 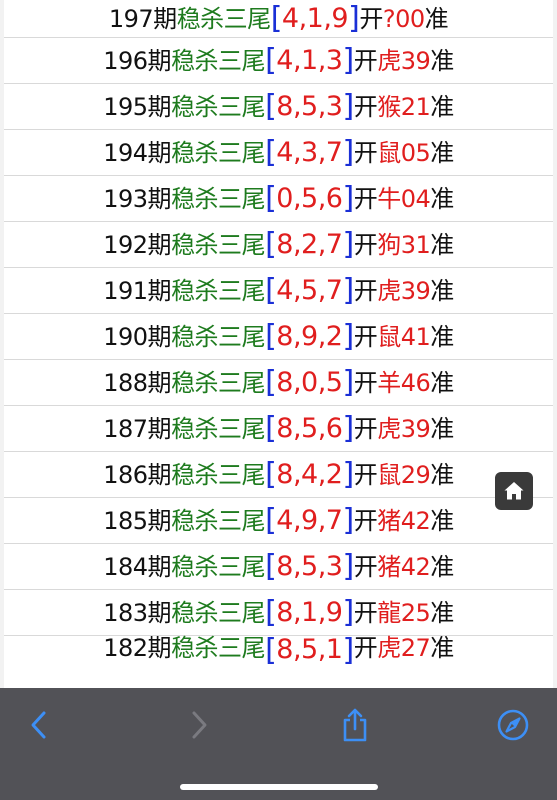 I want to click on list-item: 192期 稳杀三尾[8,2,7] 开狗 31 准, so click(x=278, y=245).